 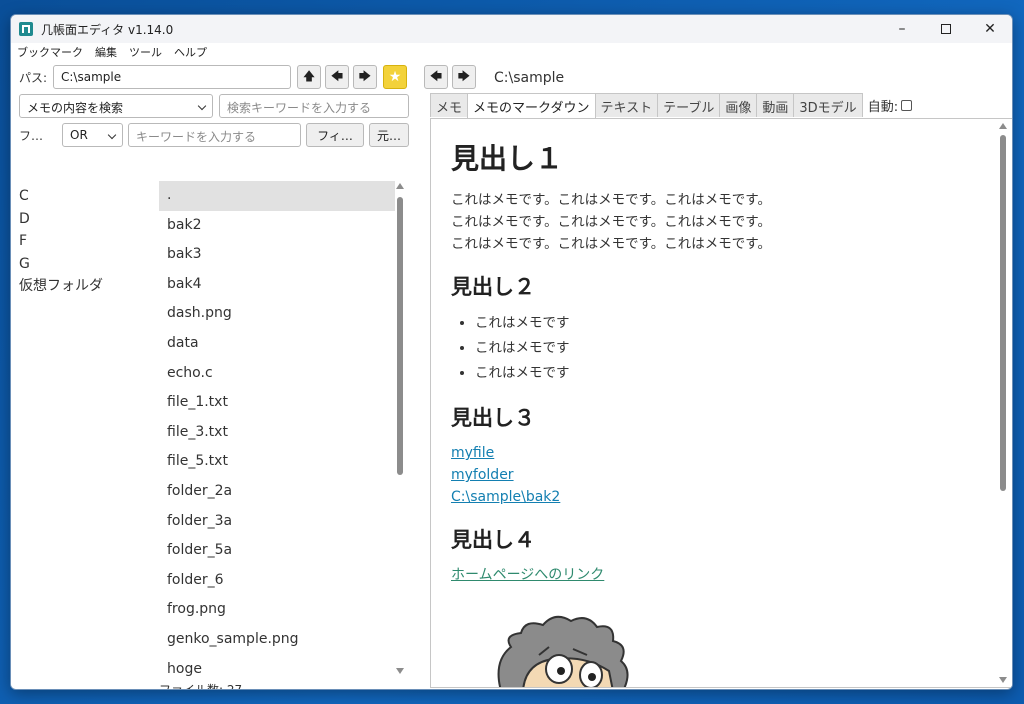 I want to click on tab-memo: メモ, so click(x=449, y=105).